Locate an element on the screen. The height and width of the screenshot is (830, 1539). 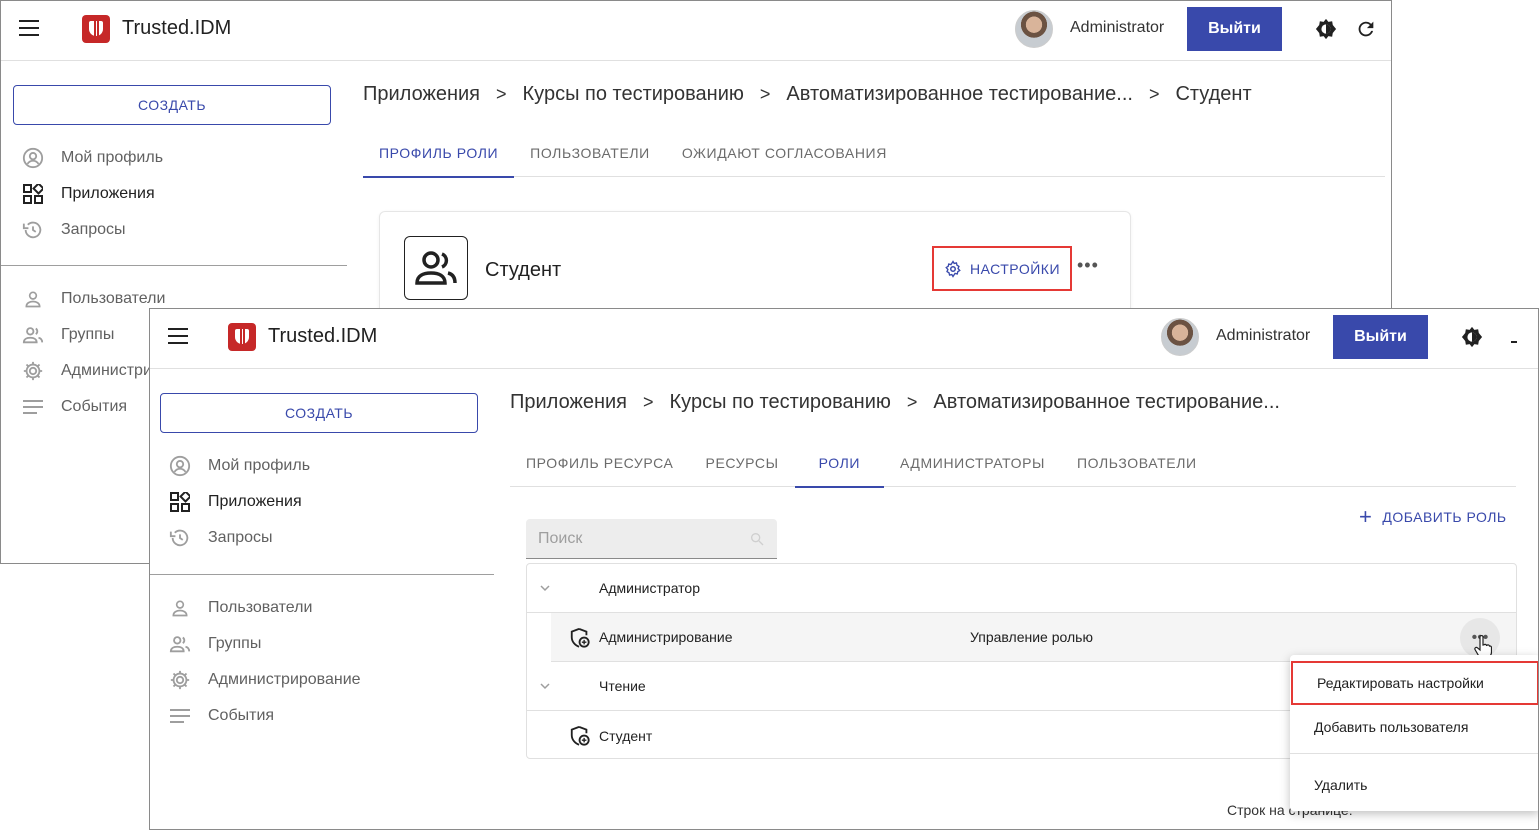
menu-divider is located at coordinates (1414, 753).